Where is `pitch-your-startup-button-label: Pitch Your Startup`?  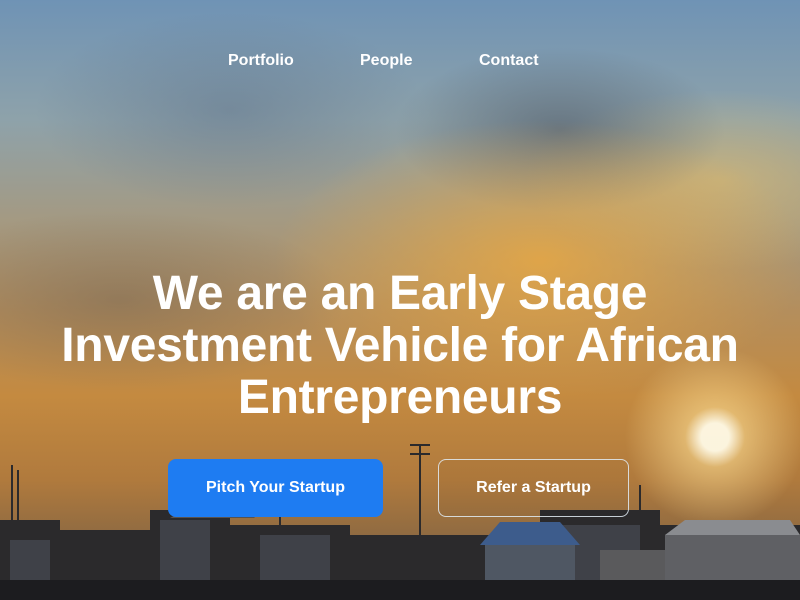 pitch-your-startup-button-label: Pitch Your Startup is located at coordinates (275, 487).